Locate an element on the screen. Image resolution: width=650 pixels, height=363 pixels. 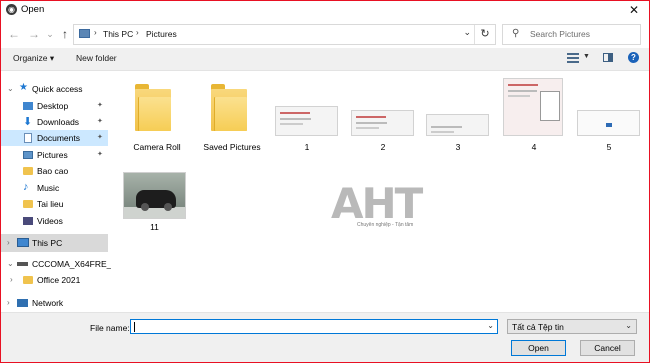
sidebar-item-downloads: ⬇ Downloads ✦ is located at coordinates (54, 122).